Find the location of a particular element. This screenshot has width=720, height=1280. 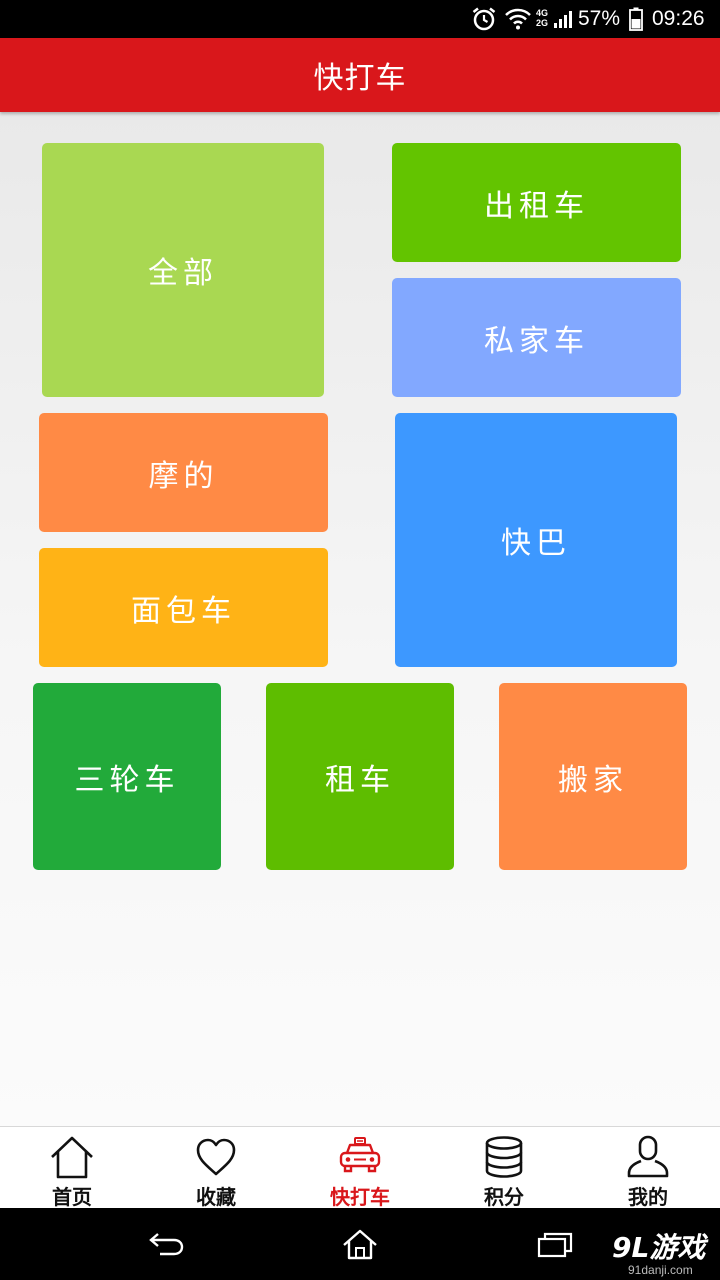

title-bar: 快打车 is located at coordinates (360, 75).